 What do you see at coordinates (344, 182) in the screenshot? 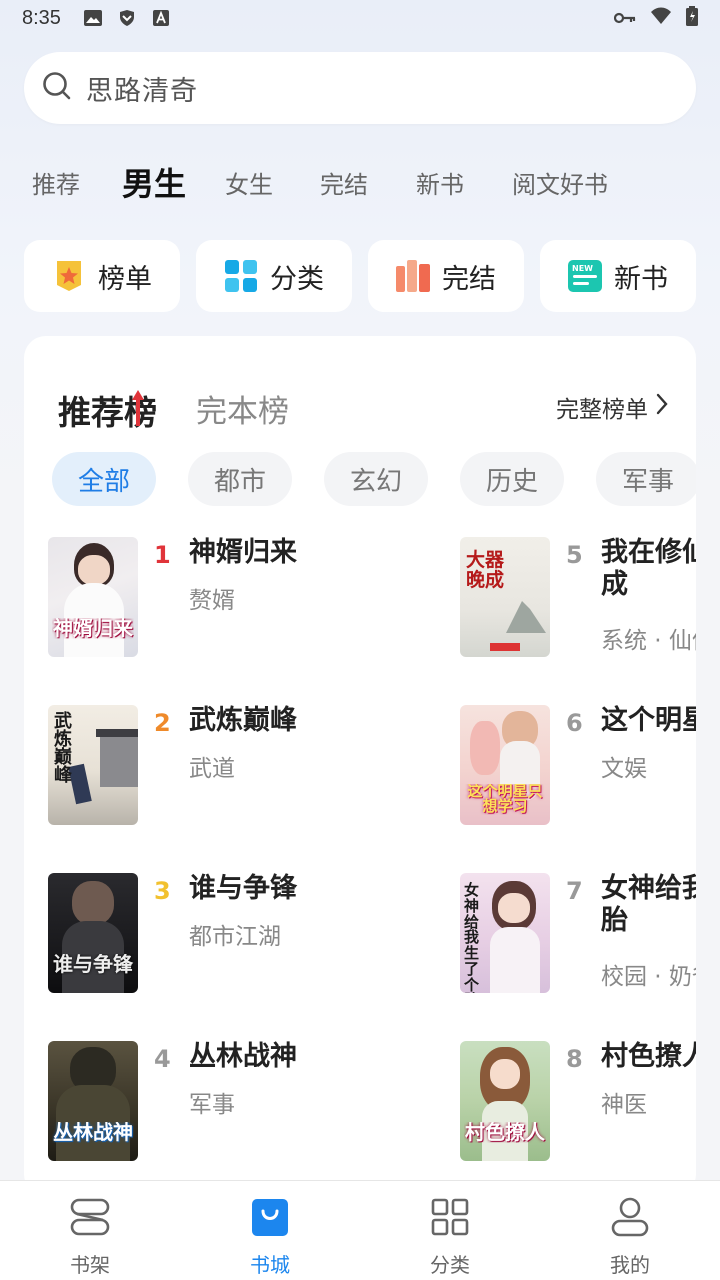
I see `tab-completed: 完结` at bounding box center [344, 182].